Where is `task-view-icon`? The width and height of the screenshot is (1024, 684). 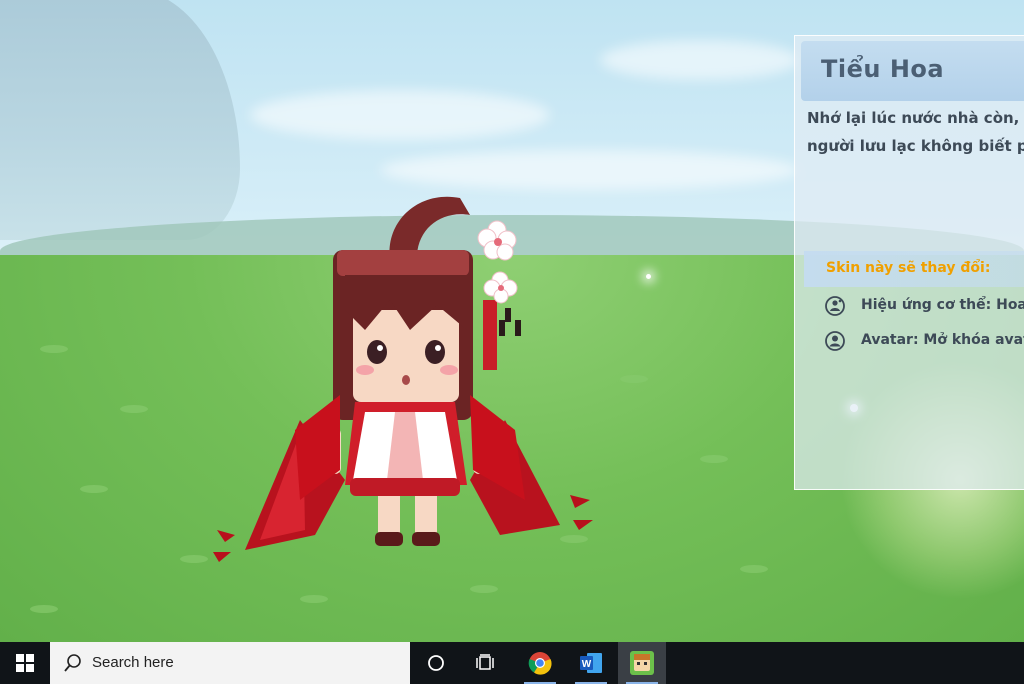 task-view-icon is located at coordinates (485, 662).